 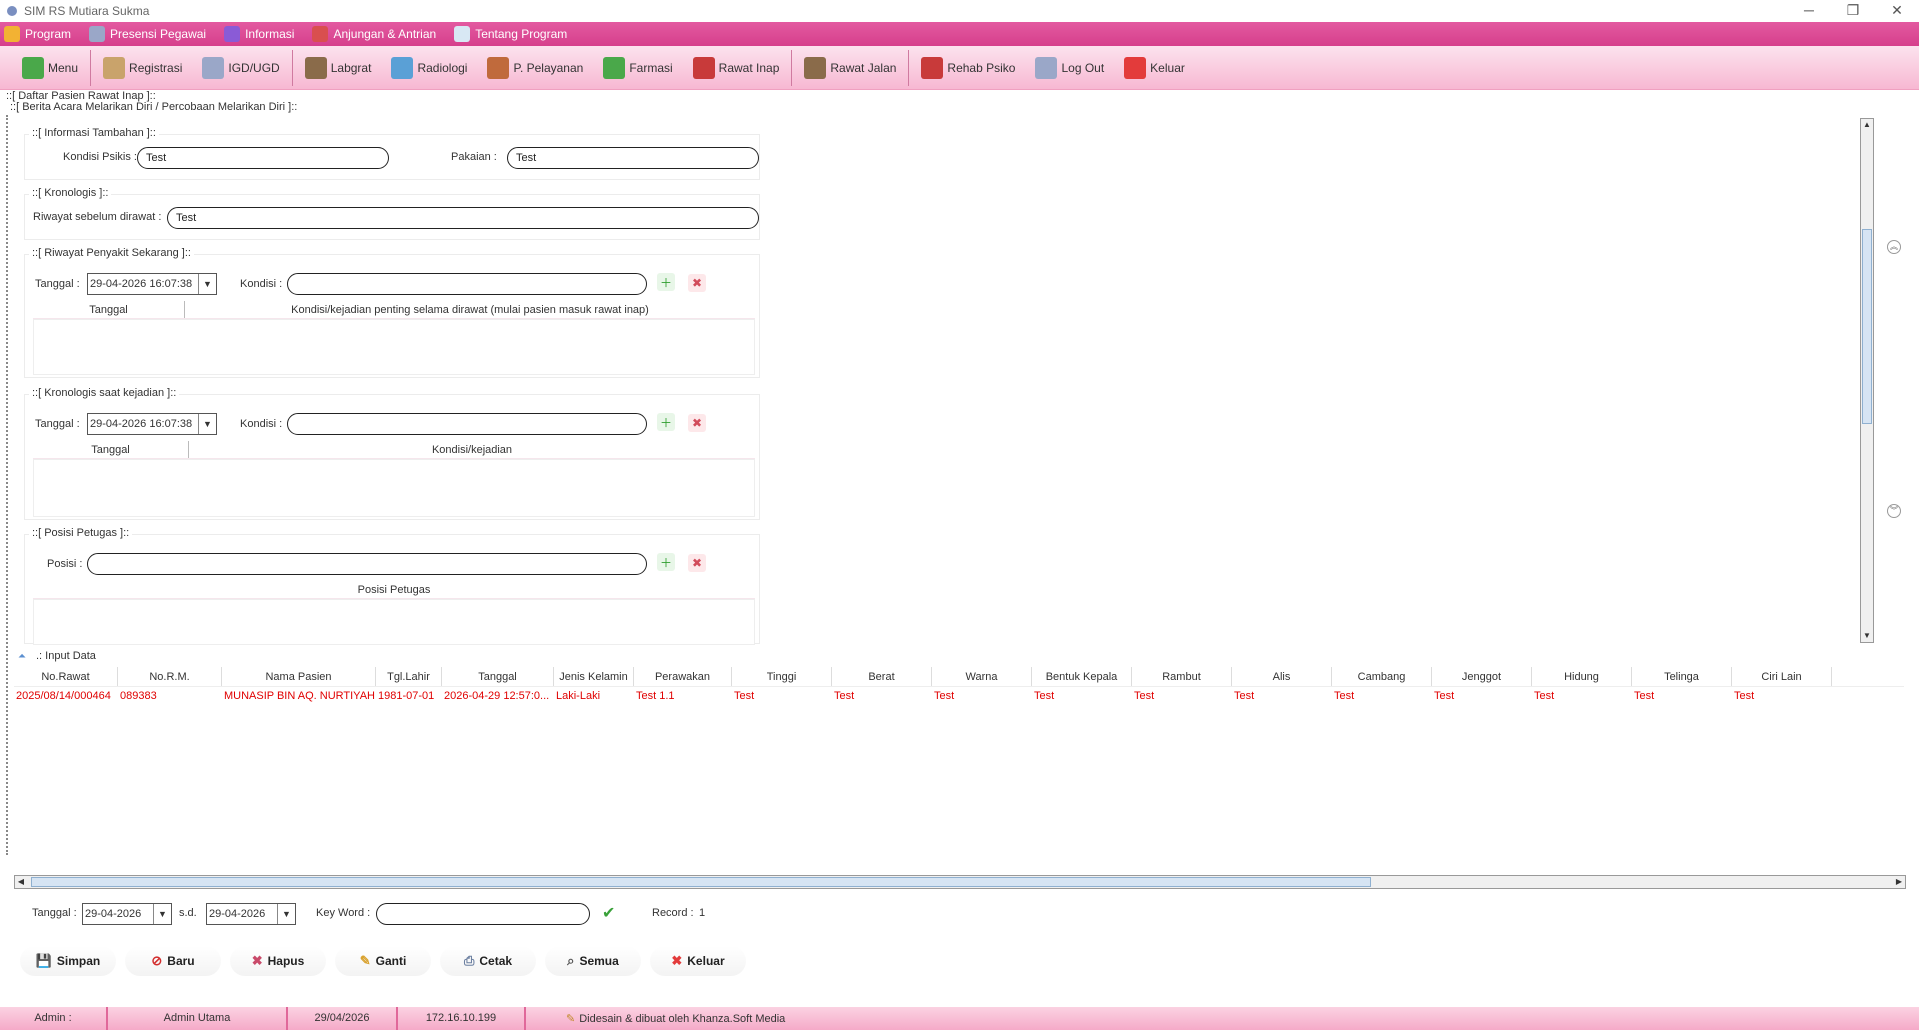 What do you see at coordinates (782, 676) in the screenshot?
I see `grid-col-header: Tinggi` at bounding box center [782, 676].